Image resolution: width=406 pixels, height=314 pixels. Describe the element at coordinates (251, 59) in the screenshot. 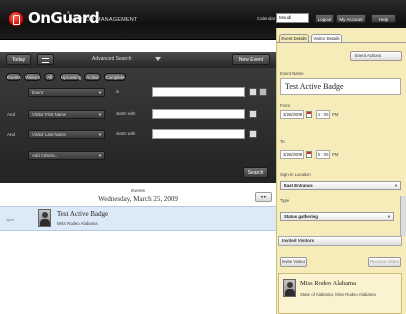

I see `new-event-button: New Event` at that location.